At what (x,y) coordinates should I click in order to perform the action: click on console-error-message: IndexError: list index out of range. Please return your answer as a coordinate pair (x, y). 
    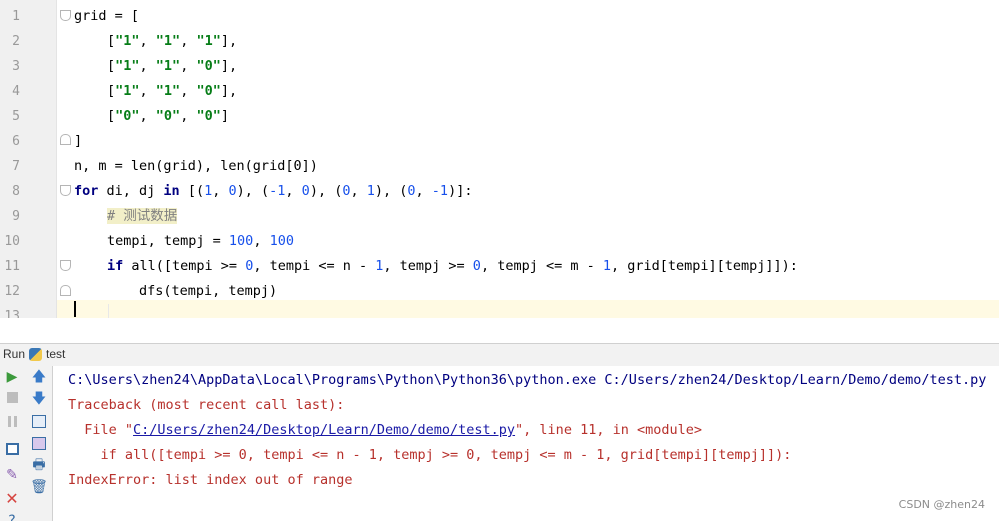
    Looking at the image, I should click on (210, 480).